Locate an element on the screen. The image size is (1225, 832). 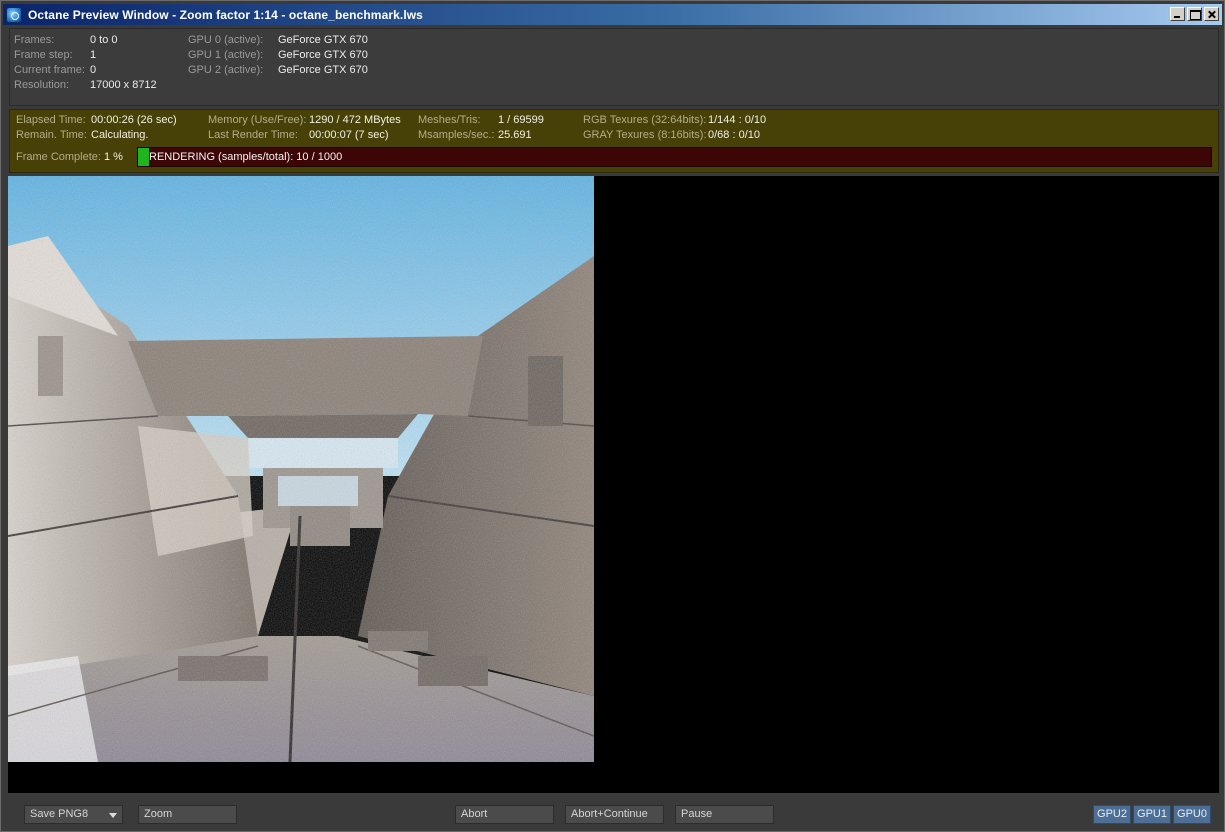
meshes-value: 1 / 69599 is located at coordinates (521, 120).